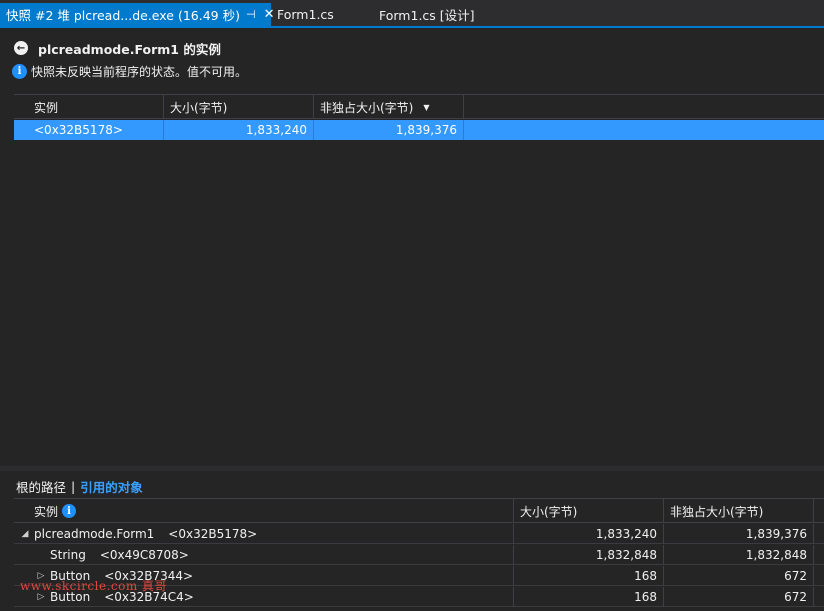 This screenshot has height=611, width=824. I want to click on address: <0x32B5178>, so click(213, 534).